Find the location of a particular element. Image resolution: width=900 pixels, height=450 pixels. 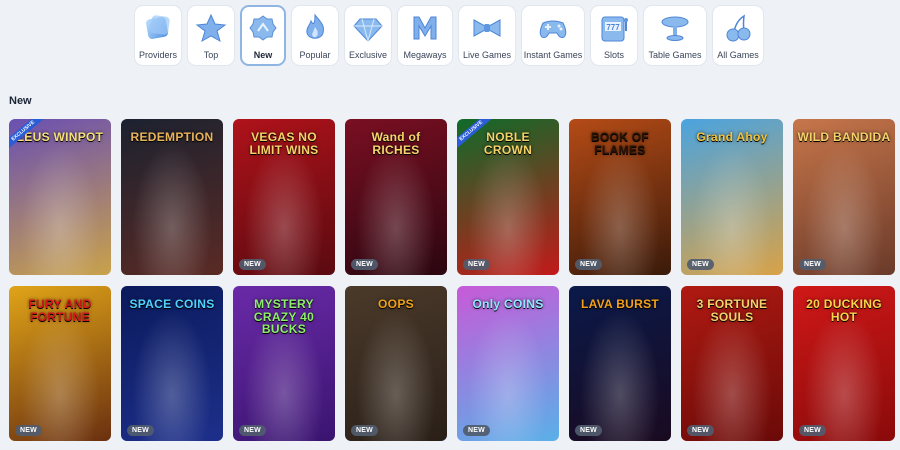

game-tile: 3 FORTUNE SOULS NEW is located at coordinates (732, 363).